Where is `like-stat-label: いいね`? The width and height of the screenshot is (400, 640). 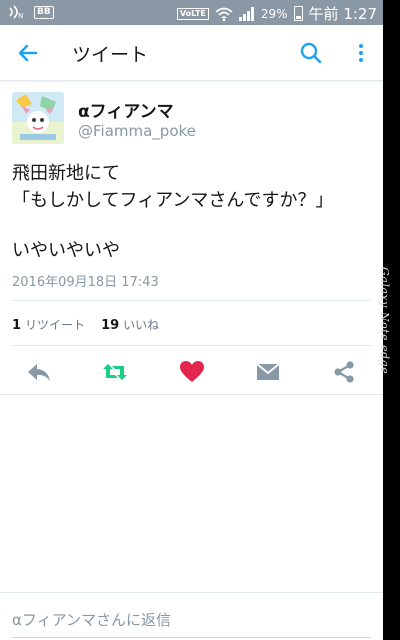
like-stat-label: いいね is located at coordinates (141, 325).